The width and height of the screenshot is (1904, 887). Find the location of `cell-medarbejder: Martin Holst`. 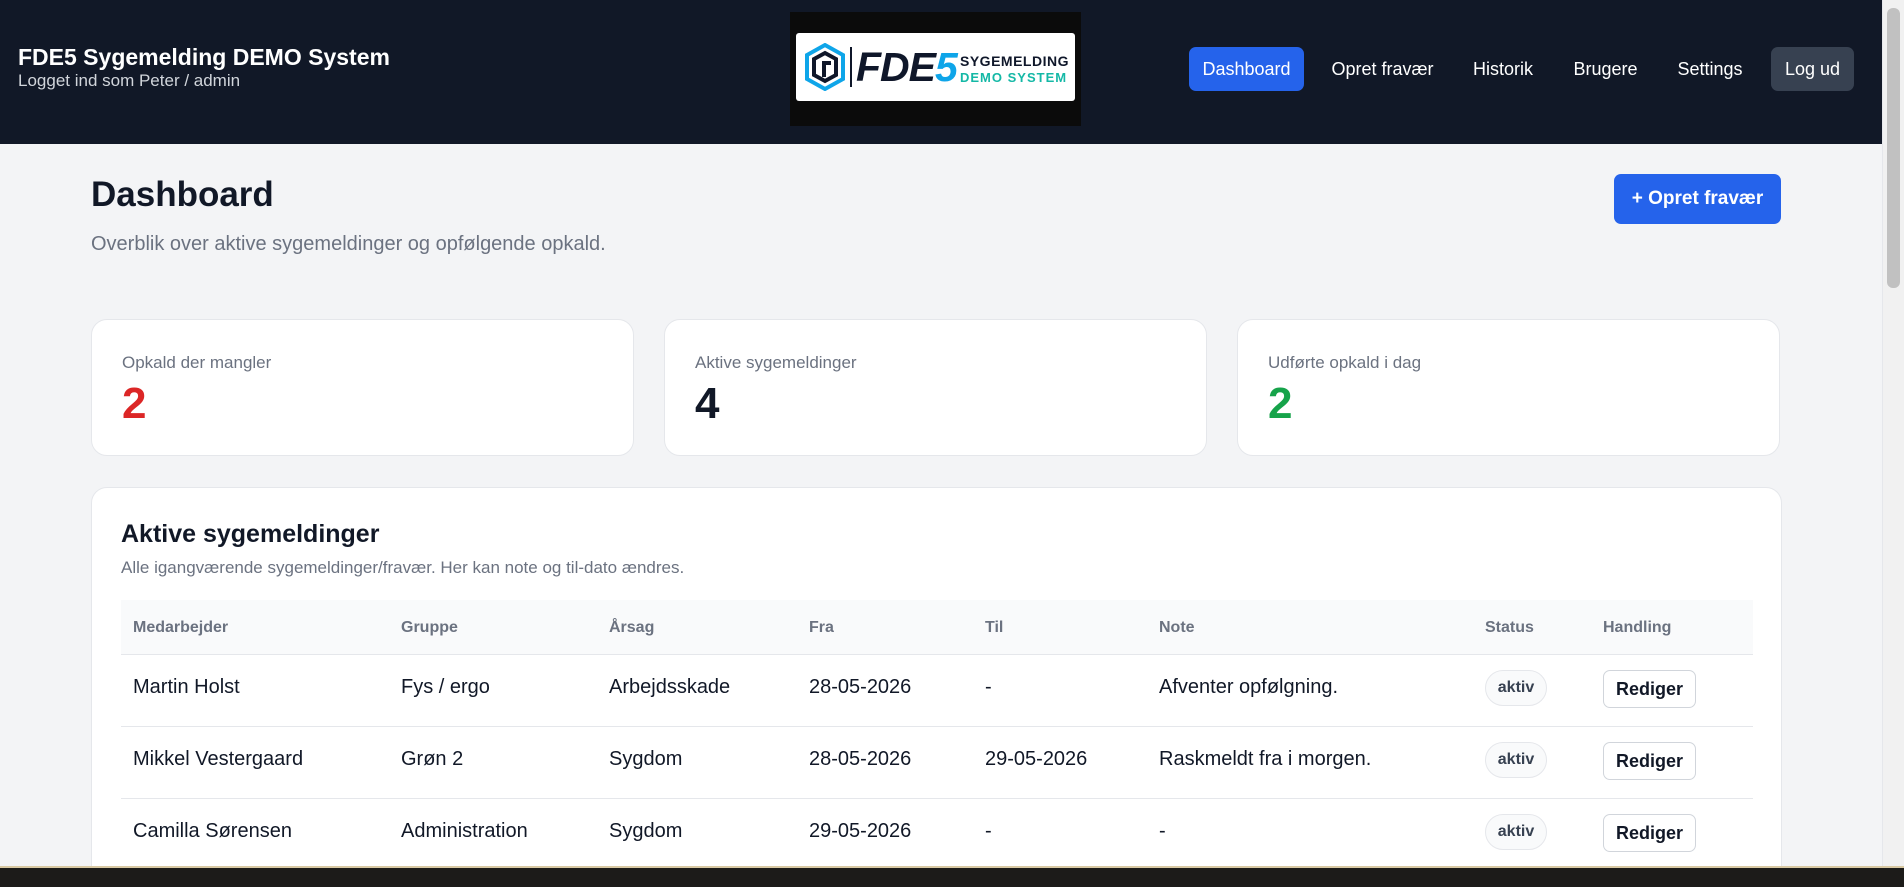

cell-medarbejder: Martin Holst is located at coordinates (186, 687).